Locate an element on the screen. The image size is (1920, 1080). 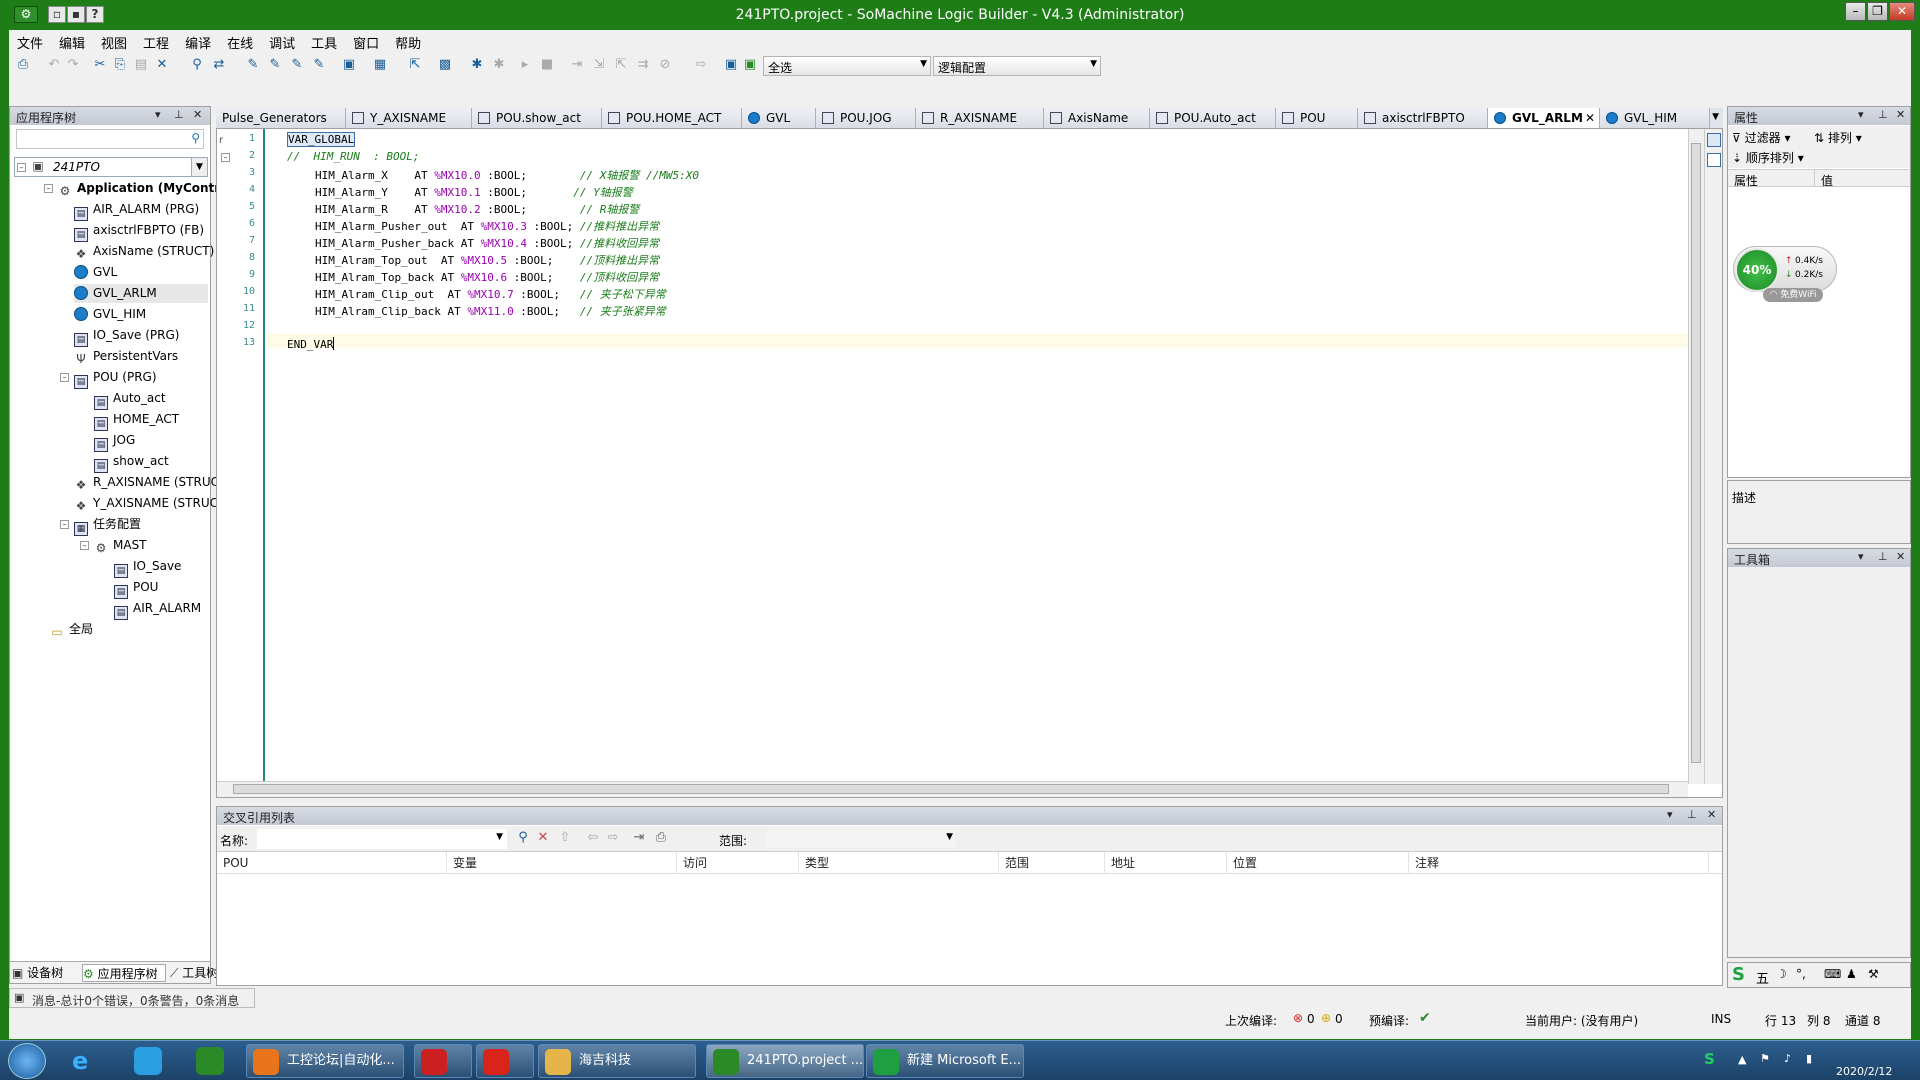
run-to-cursor-icon: ⇉ is located at coordinates (643, 65).